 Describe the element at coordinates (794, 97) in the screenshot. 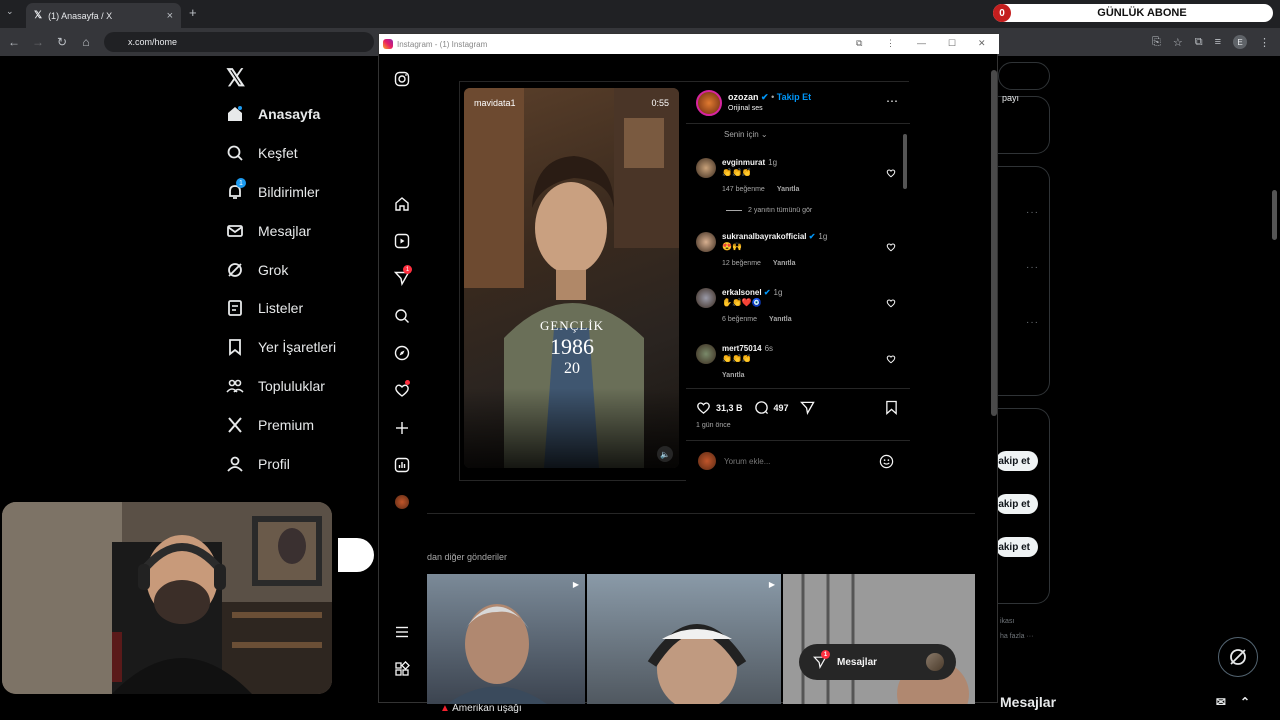

I see `follow-author-button: Takip Et` at that location.